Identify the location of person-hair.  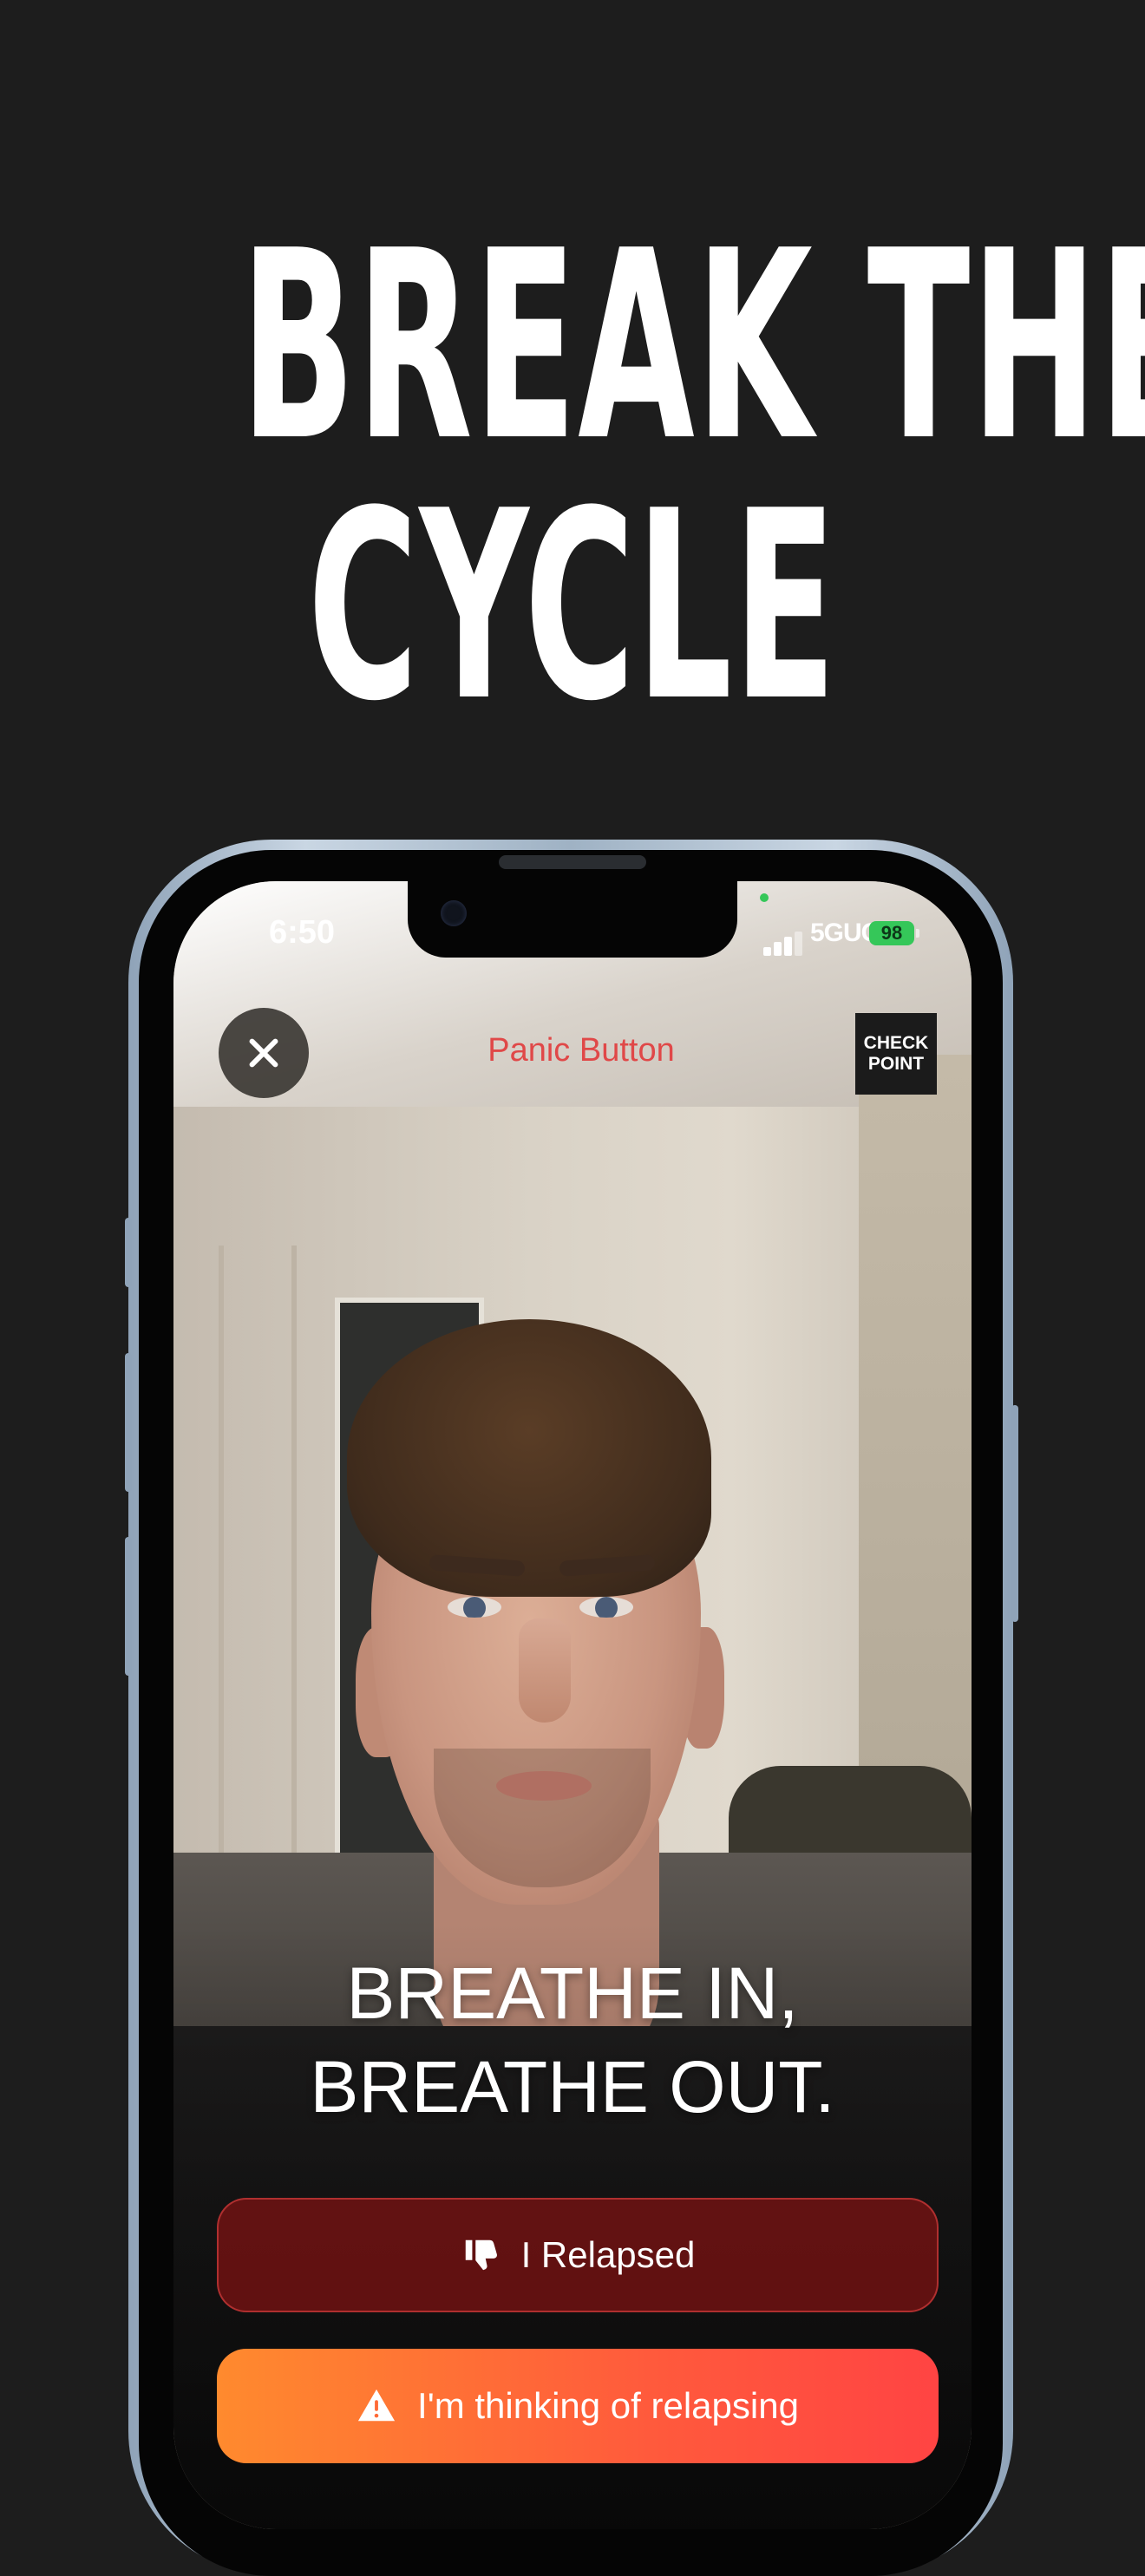
(529, 1458).